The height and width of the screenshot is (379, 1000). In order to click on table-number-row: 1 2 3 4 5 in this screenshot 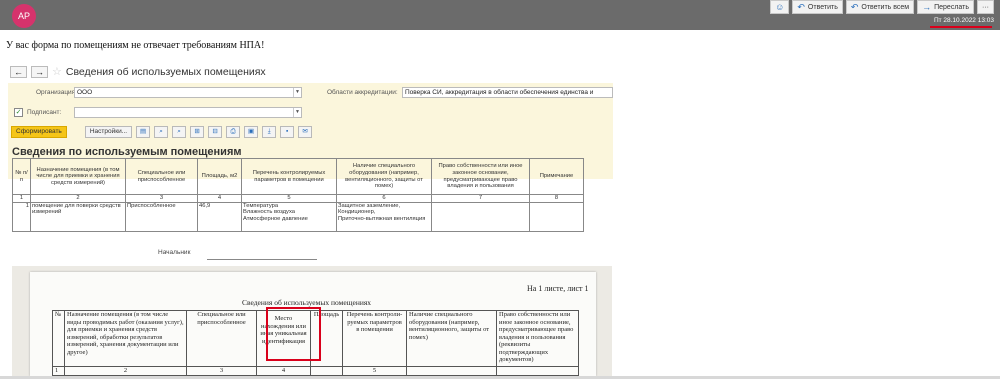, I will do `click(315, 371)`.